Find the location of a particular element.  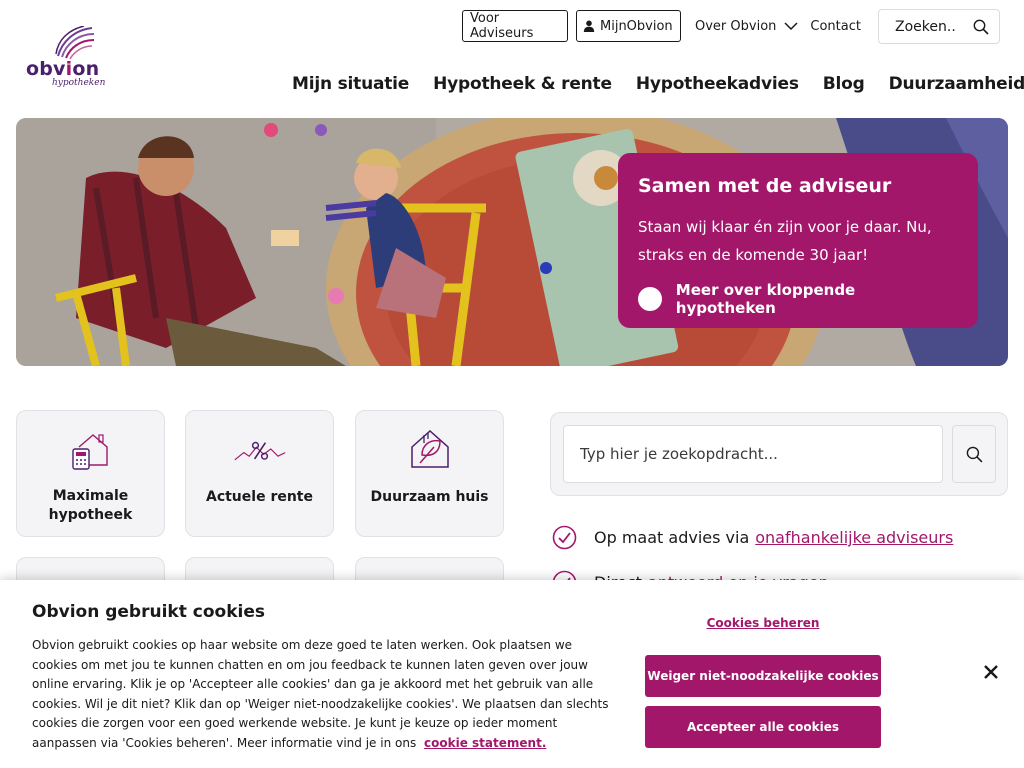

nav-hypotheek-rente: Hypotheek & rente is located at coordinates (522, 84).